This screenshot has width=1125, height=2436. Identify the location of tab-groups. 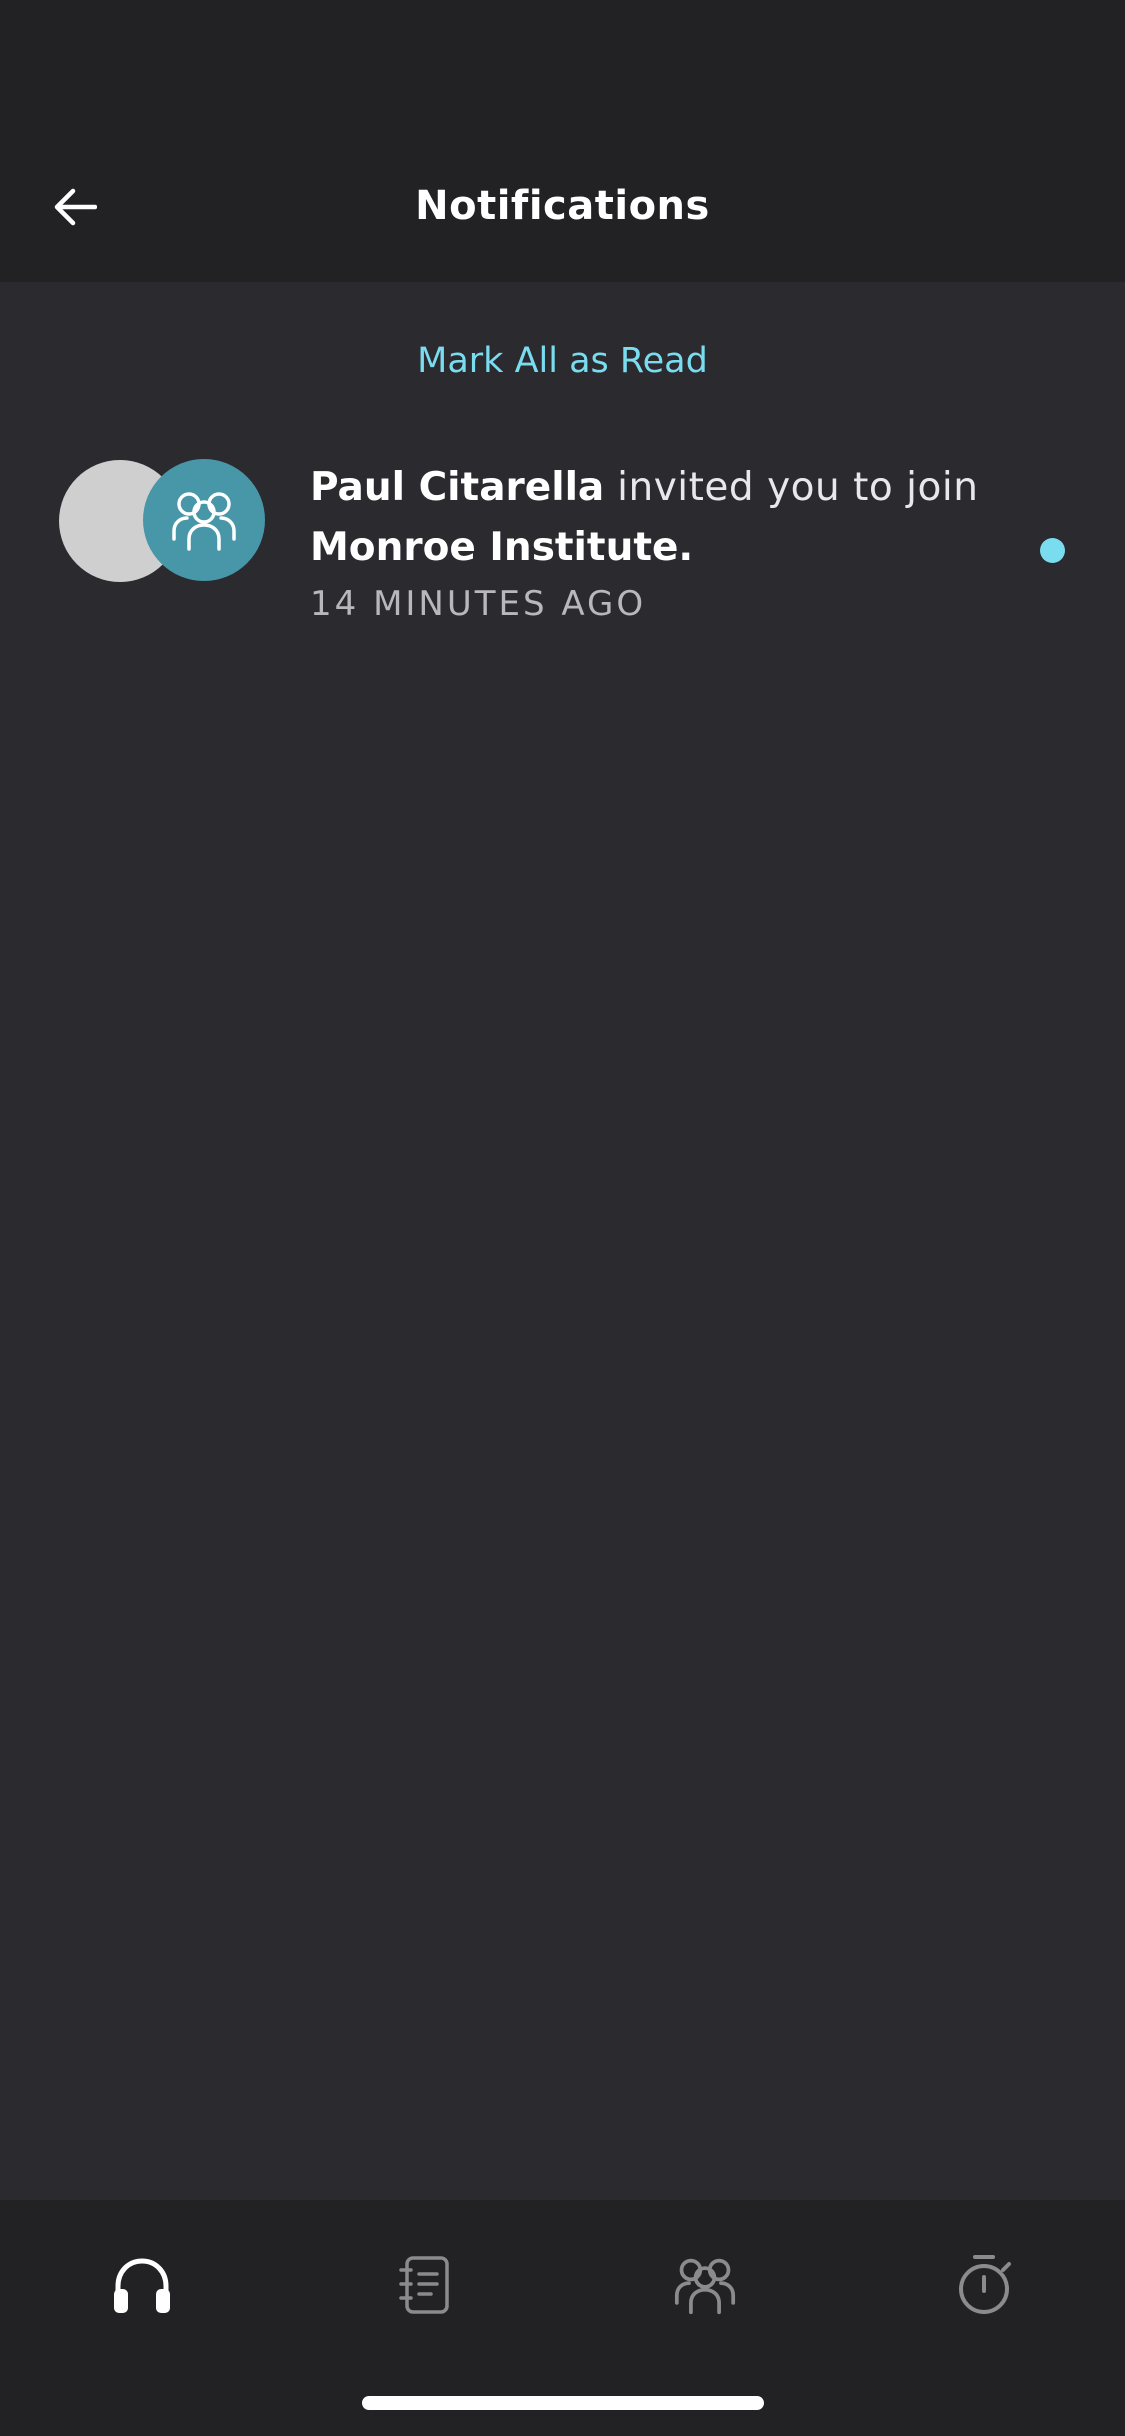
(705, 2285).